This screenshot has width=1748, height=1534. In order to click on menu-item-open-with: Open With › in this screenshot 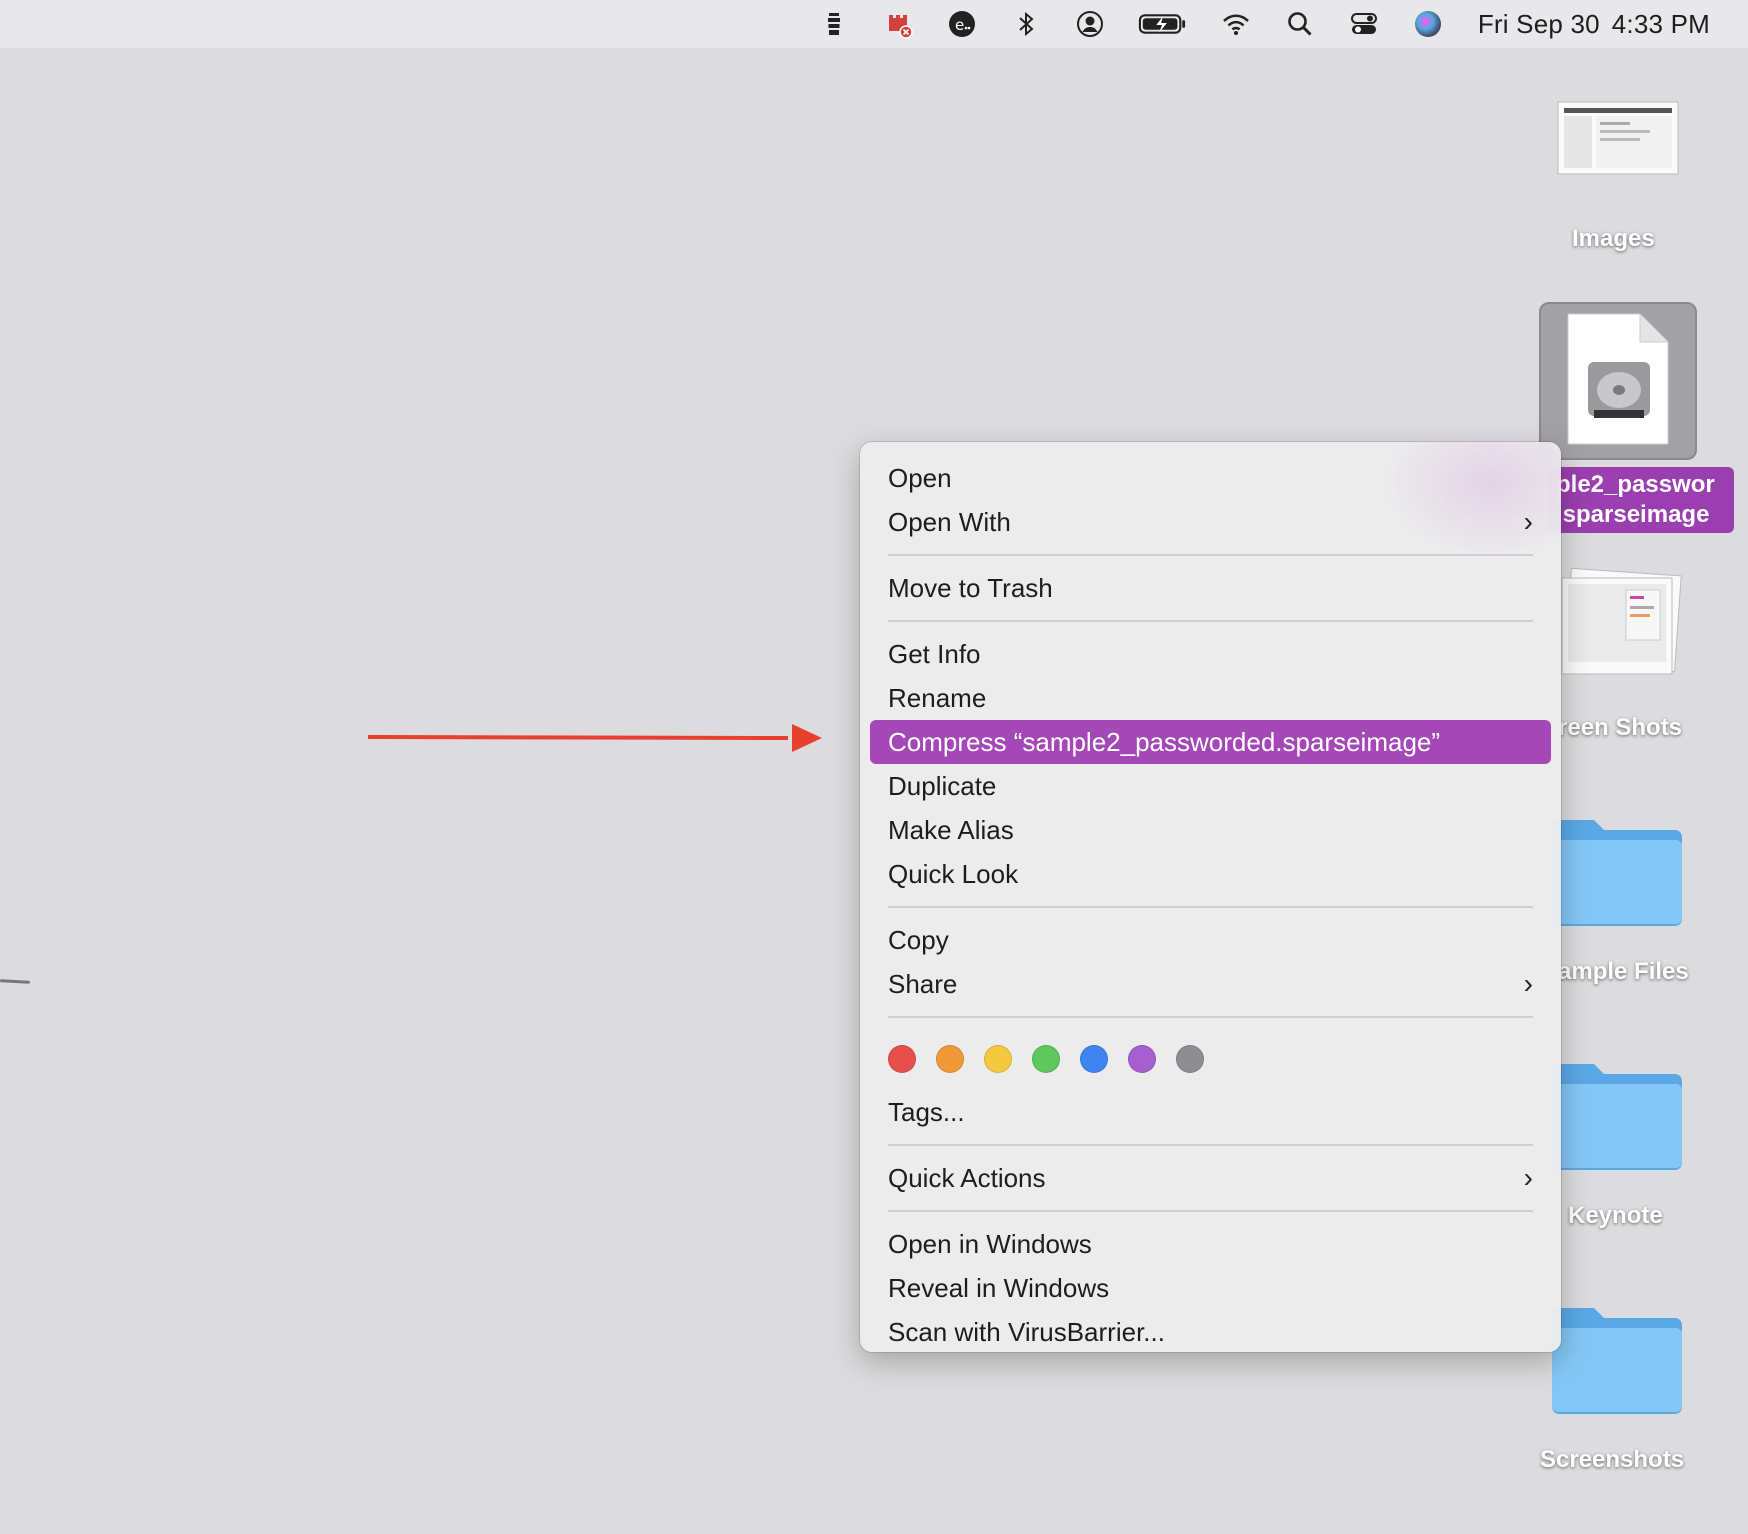, I will do `click(1210, 522)`.